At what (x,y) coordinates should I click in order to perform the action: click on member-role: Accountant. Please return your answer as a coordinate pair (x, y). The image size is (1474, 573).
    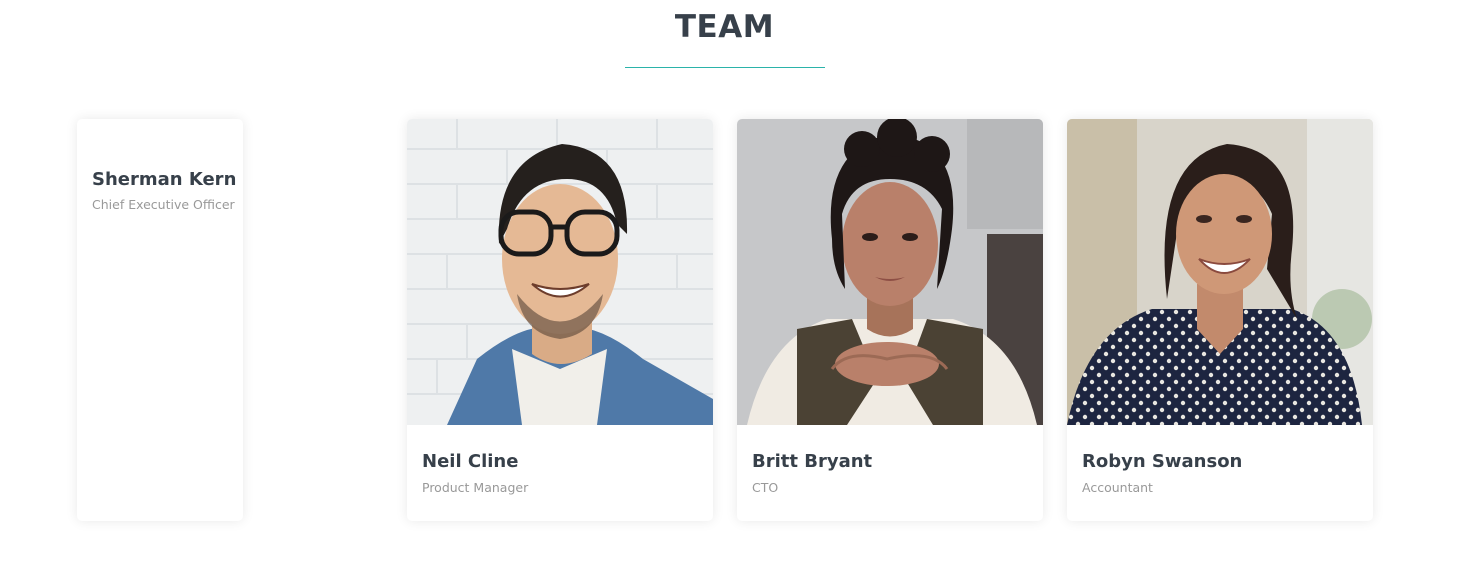
    Looking at the image, I should click on (1117, 487).